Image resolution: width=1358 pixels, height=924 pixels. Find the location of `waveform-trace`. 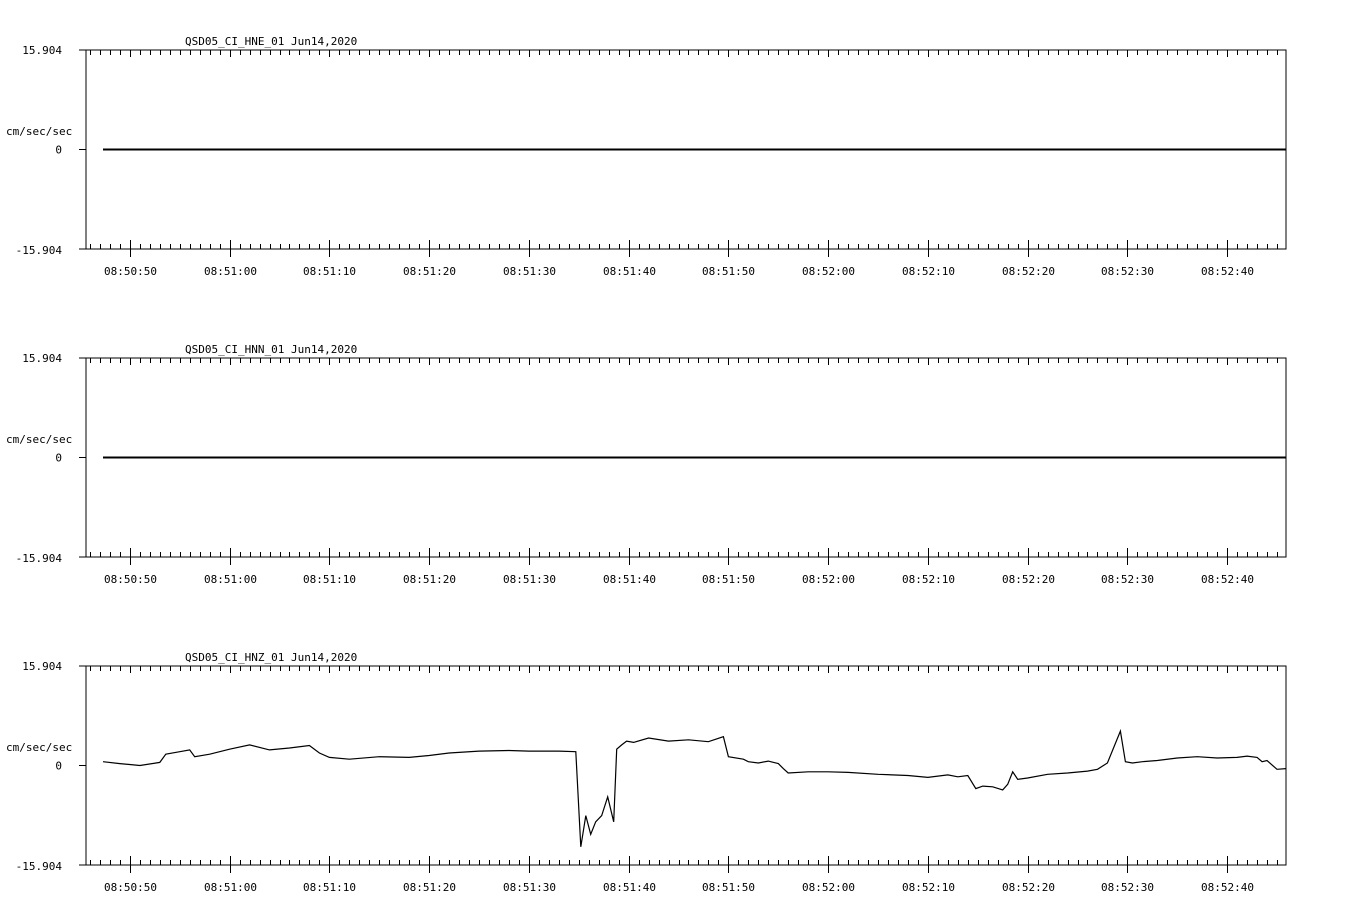

waveform-trace is located at coordinates (694, 787).